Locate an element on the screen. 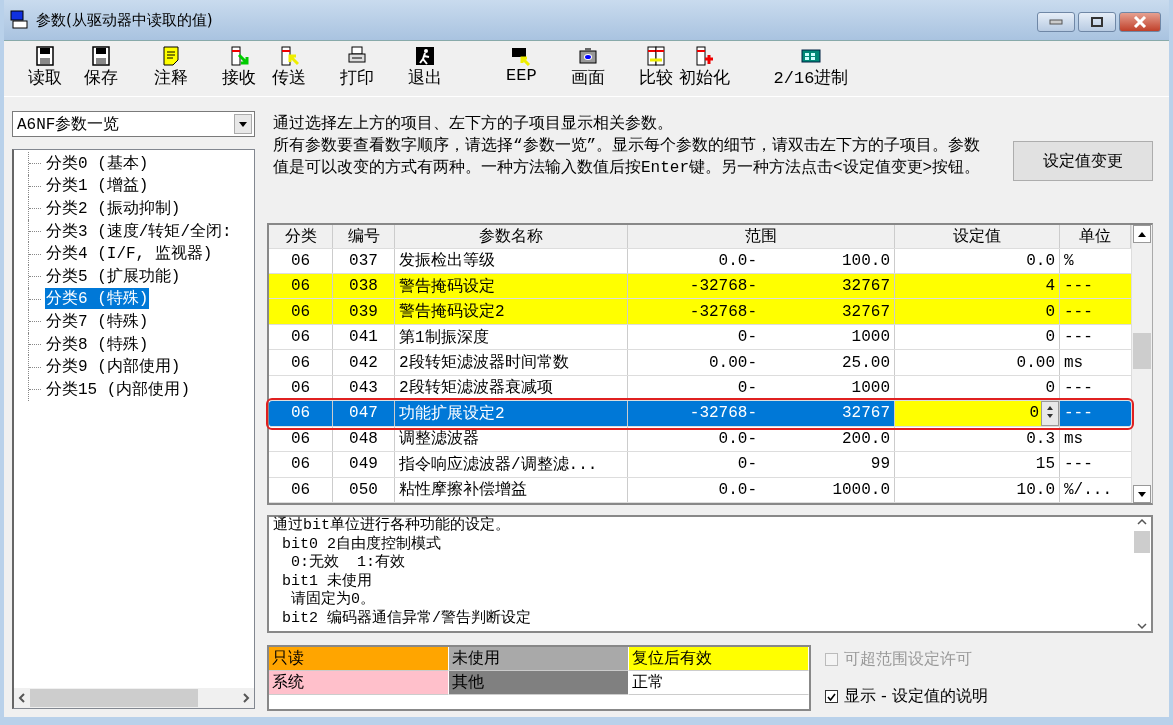  category-dropdown: A6NF参数一览 is located at coordinates (133, 124).